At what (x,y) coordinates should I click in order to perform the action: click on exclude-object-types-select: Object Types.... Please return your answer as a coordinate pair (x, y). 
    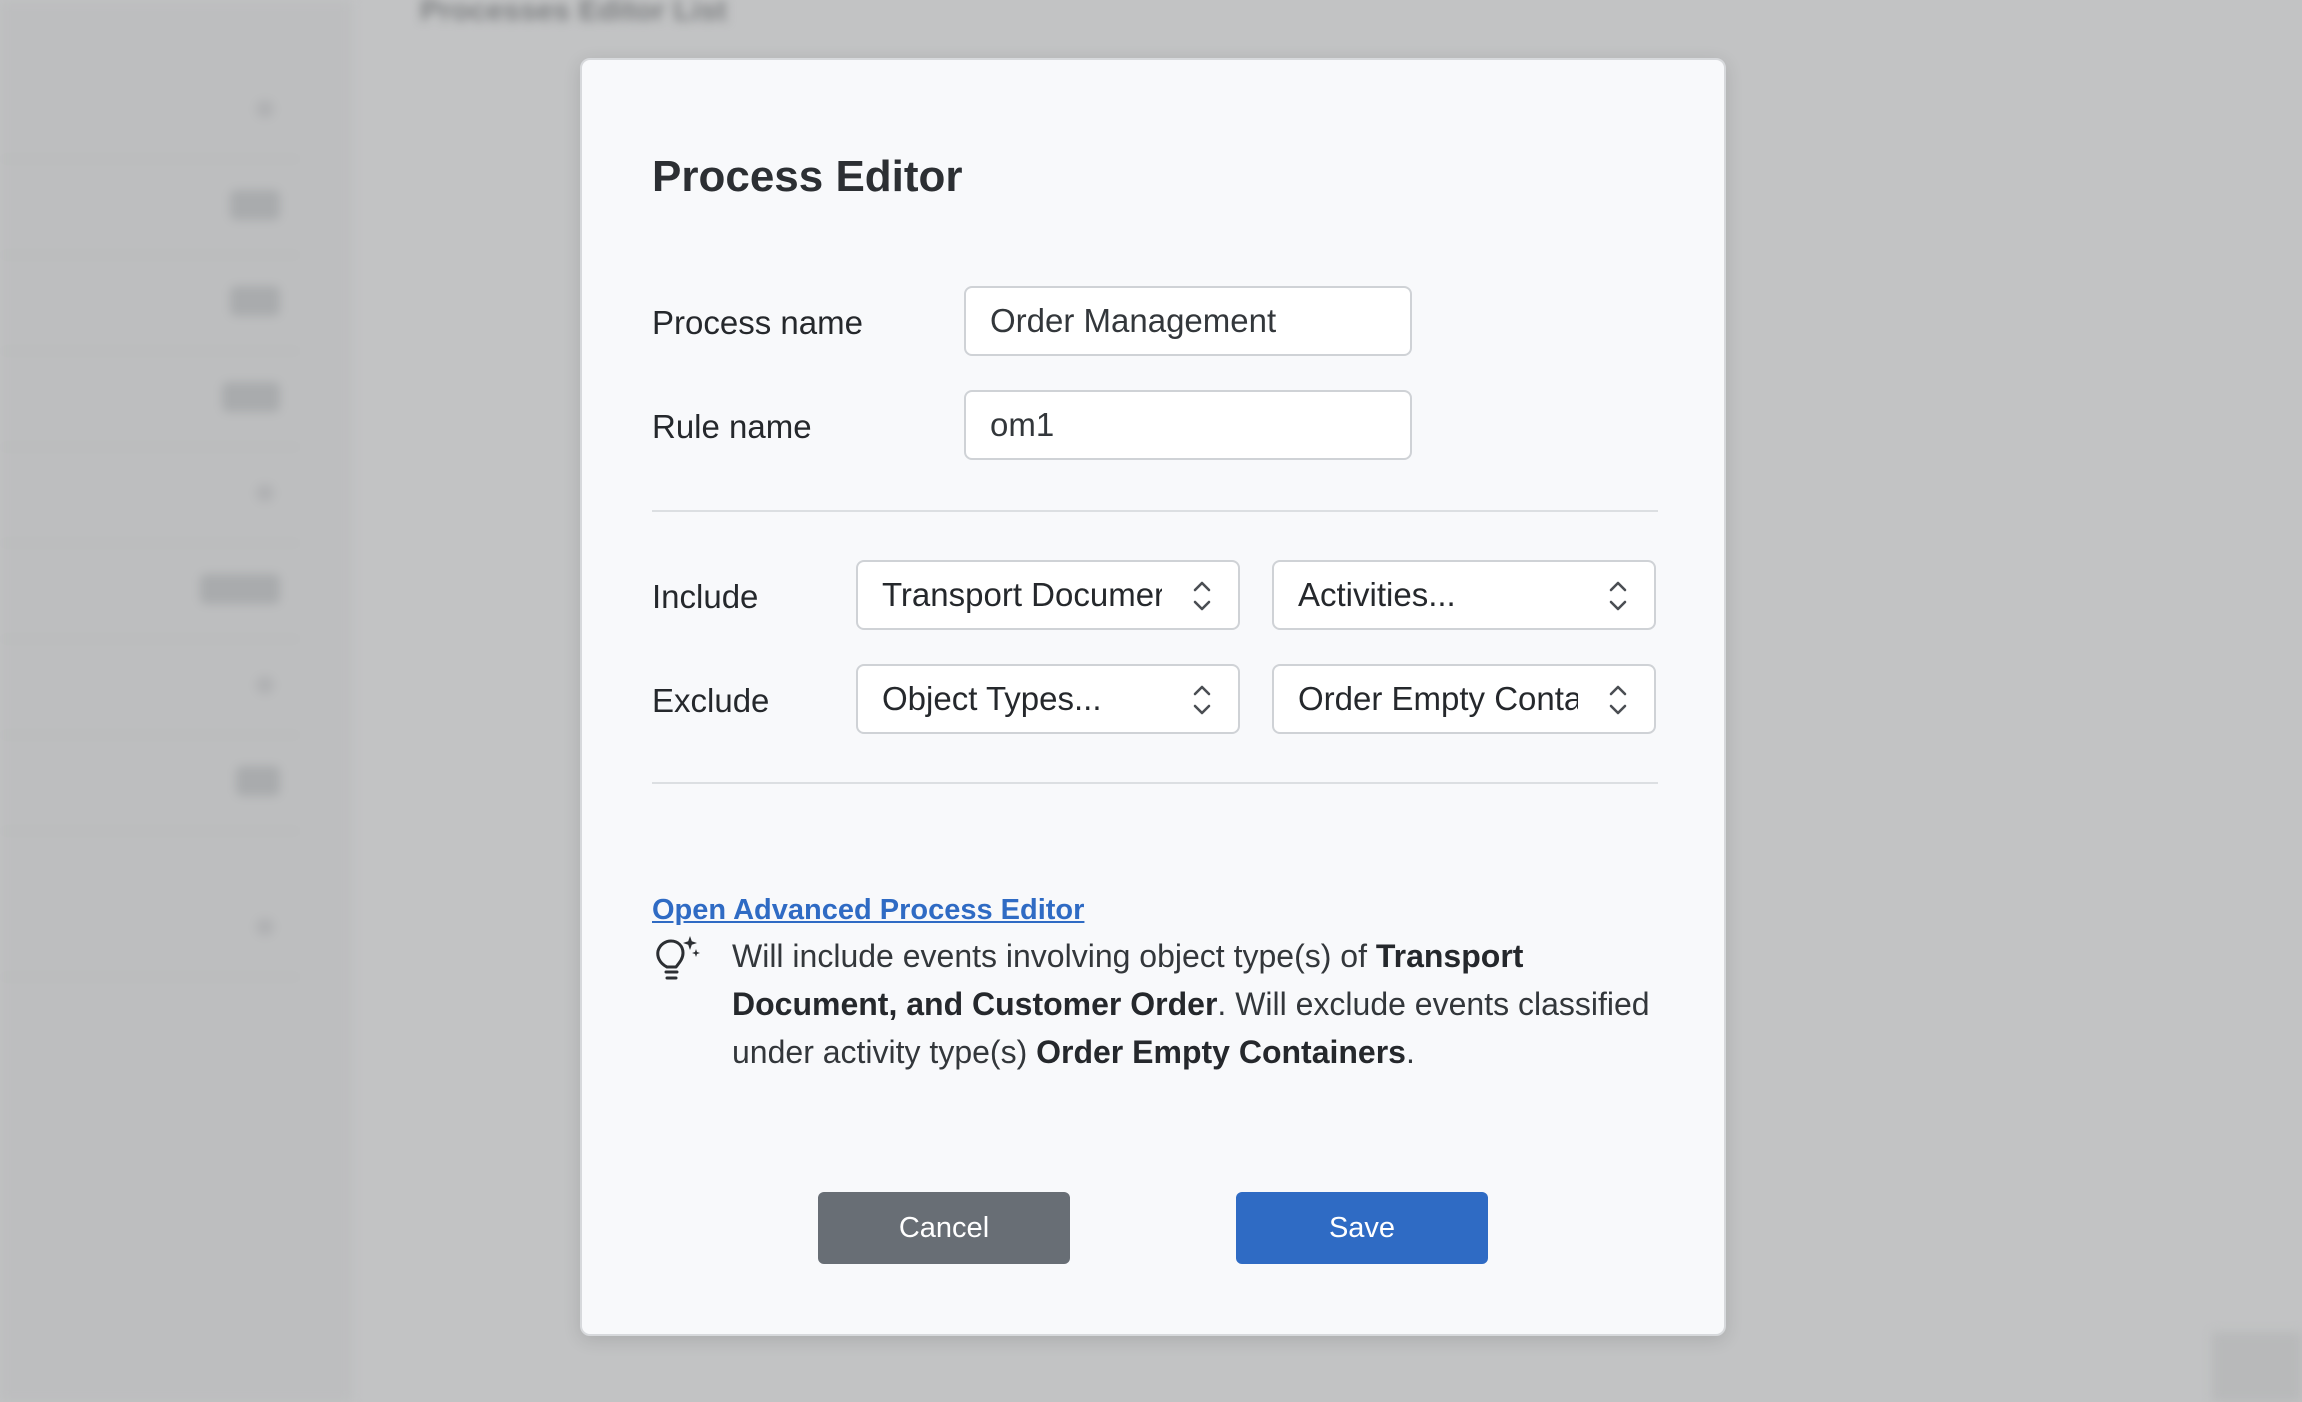
    Looking at the image, I should click on (1048, 699).